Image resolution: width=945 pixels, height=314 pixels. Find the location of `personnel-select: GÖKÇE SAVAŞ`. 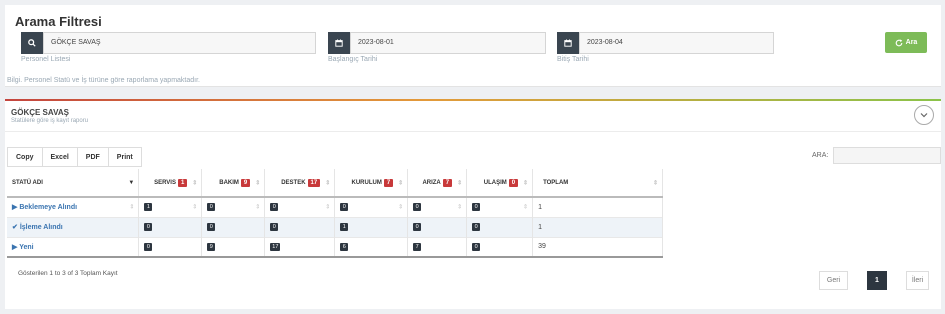

personnel-select: GÖKÇE SAVAŞ is located at coordinates (179, 43).